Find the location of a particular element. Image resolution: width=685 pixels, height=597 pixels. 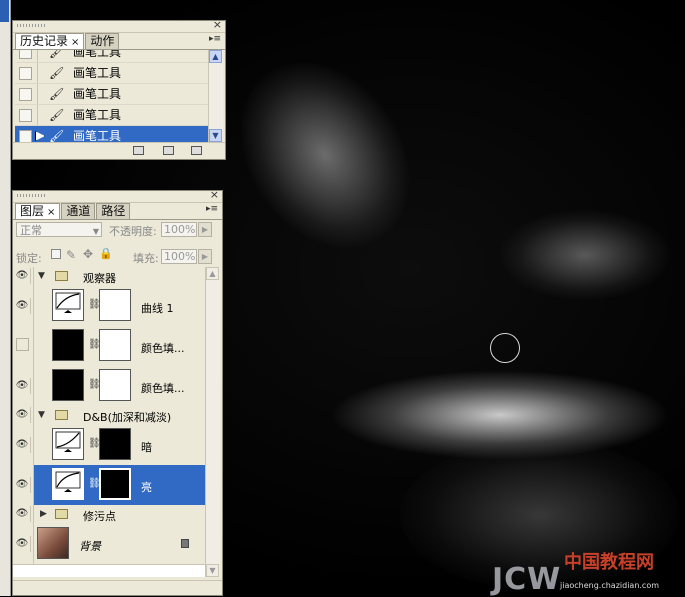

history-list: 🖌 画笔工具 🖌 画笔工具 🖌 画笔工具 🖌 画笔工具 🖌 画笔工具 is located at coordinates (113, 96).